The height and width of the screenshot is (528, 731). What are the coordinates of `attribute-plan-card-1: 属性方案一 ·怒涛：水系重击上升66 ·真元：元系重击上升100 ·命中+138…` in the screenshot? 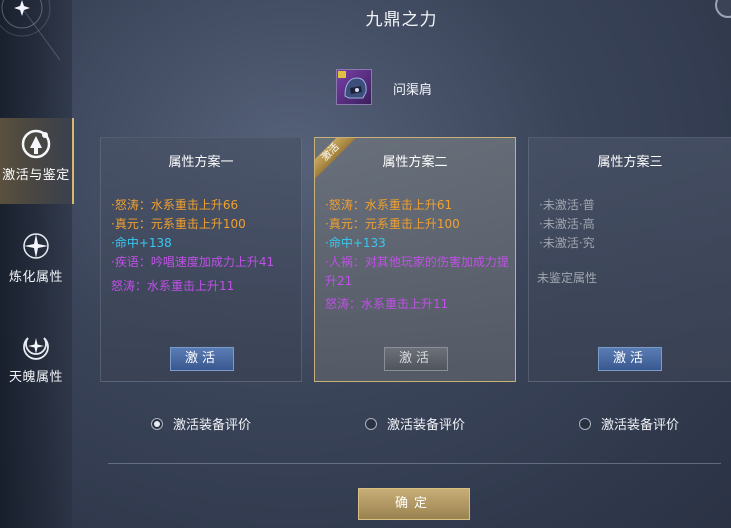 It's located at (201, 259).